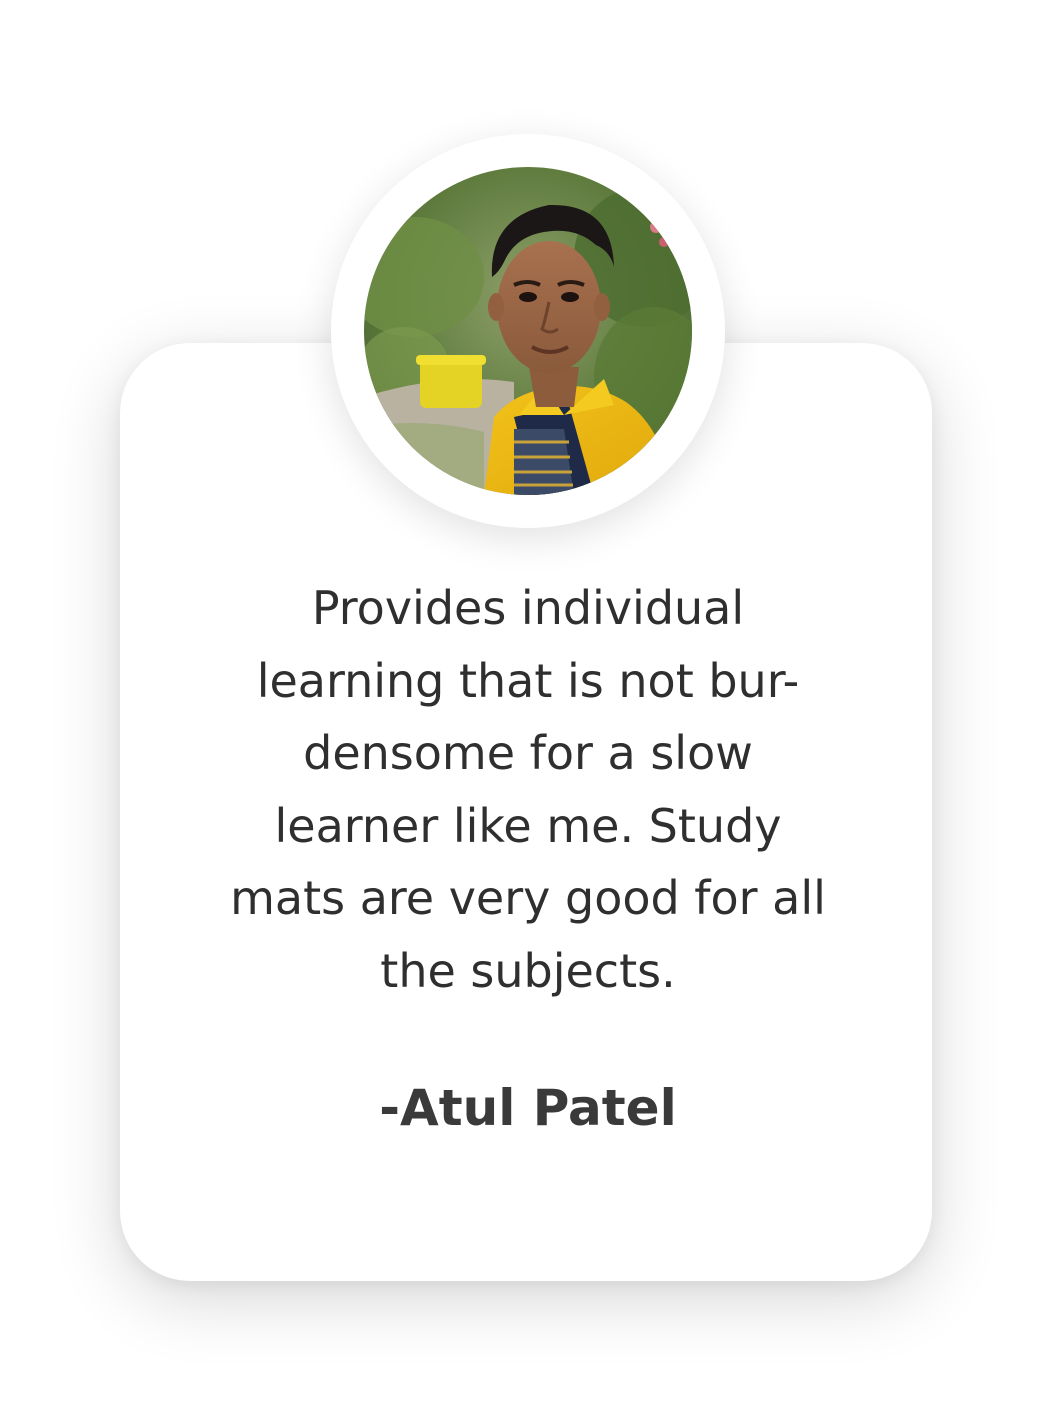 This screenshot has width=1050, height=1412. What do you see at coordinates (528, 898) in the screenshot?
I see `quote-line: mats are very good for all` at bounding box center [528, 898].